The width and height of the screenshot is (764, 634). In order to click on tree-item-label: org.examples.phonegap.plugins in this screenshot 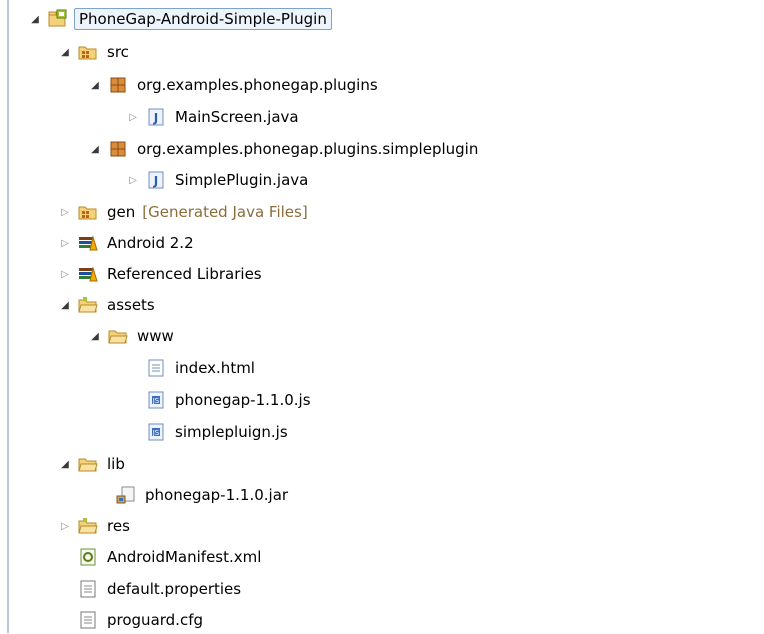, I will do `click(257, 85)`.